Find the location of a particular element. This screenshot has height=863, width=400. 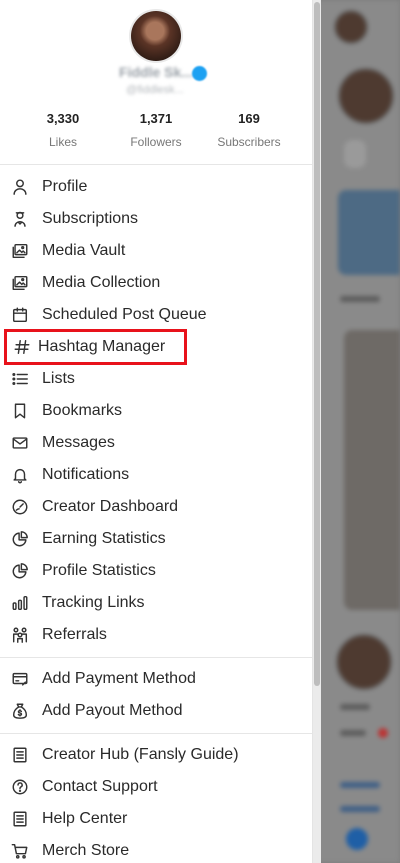

menu-item-label: Subscriptions is located at coordinates (90, 218).